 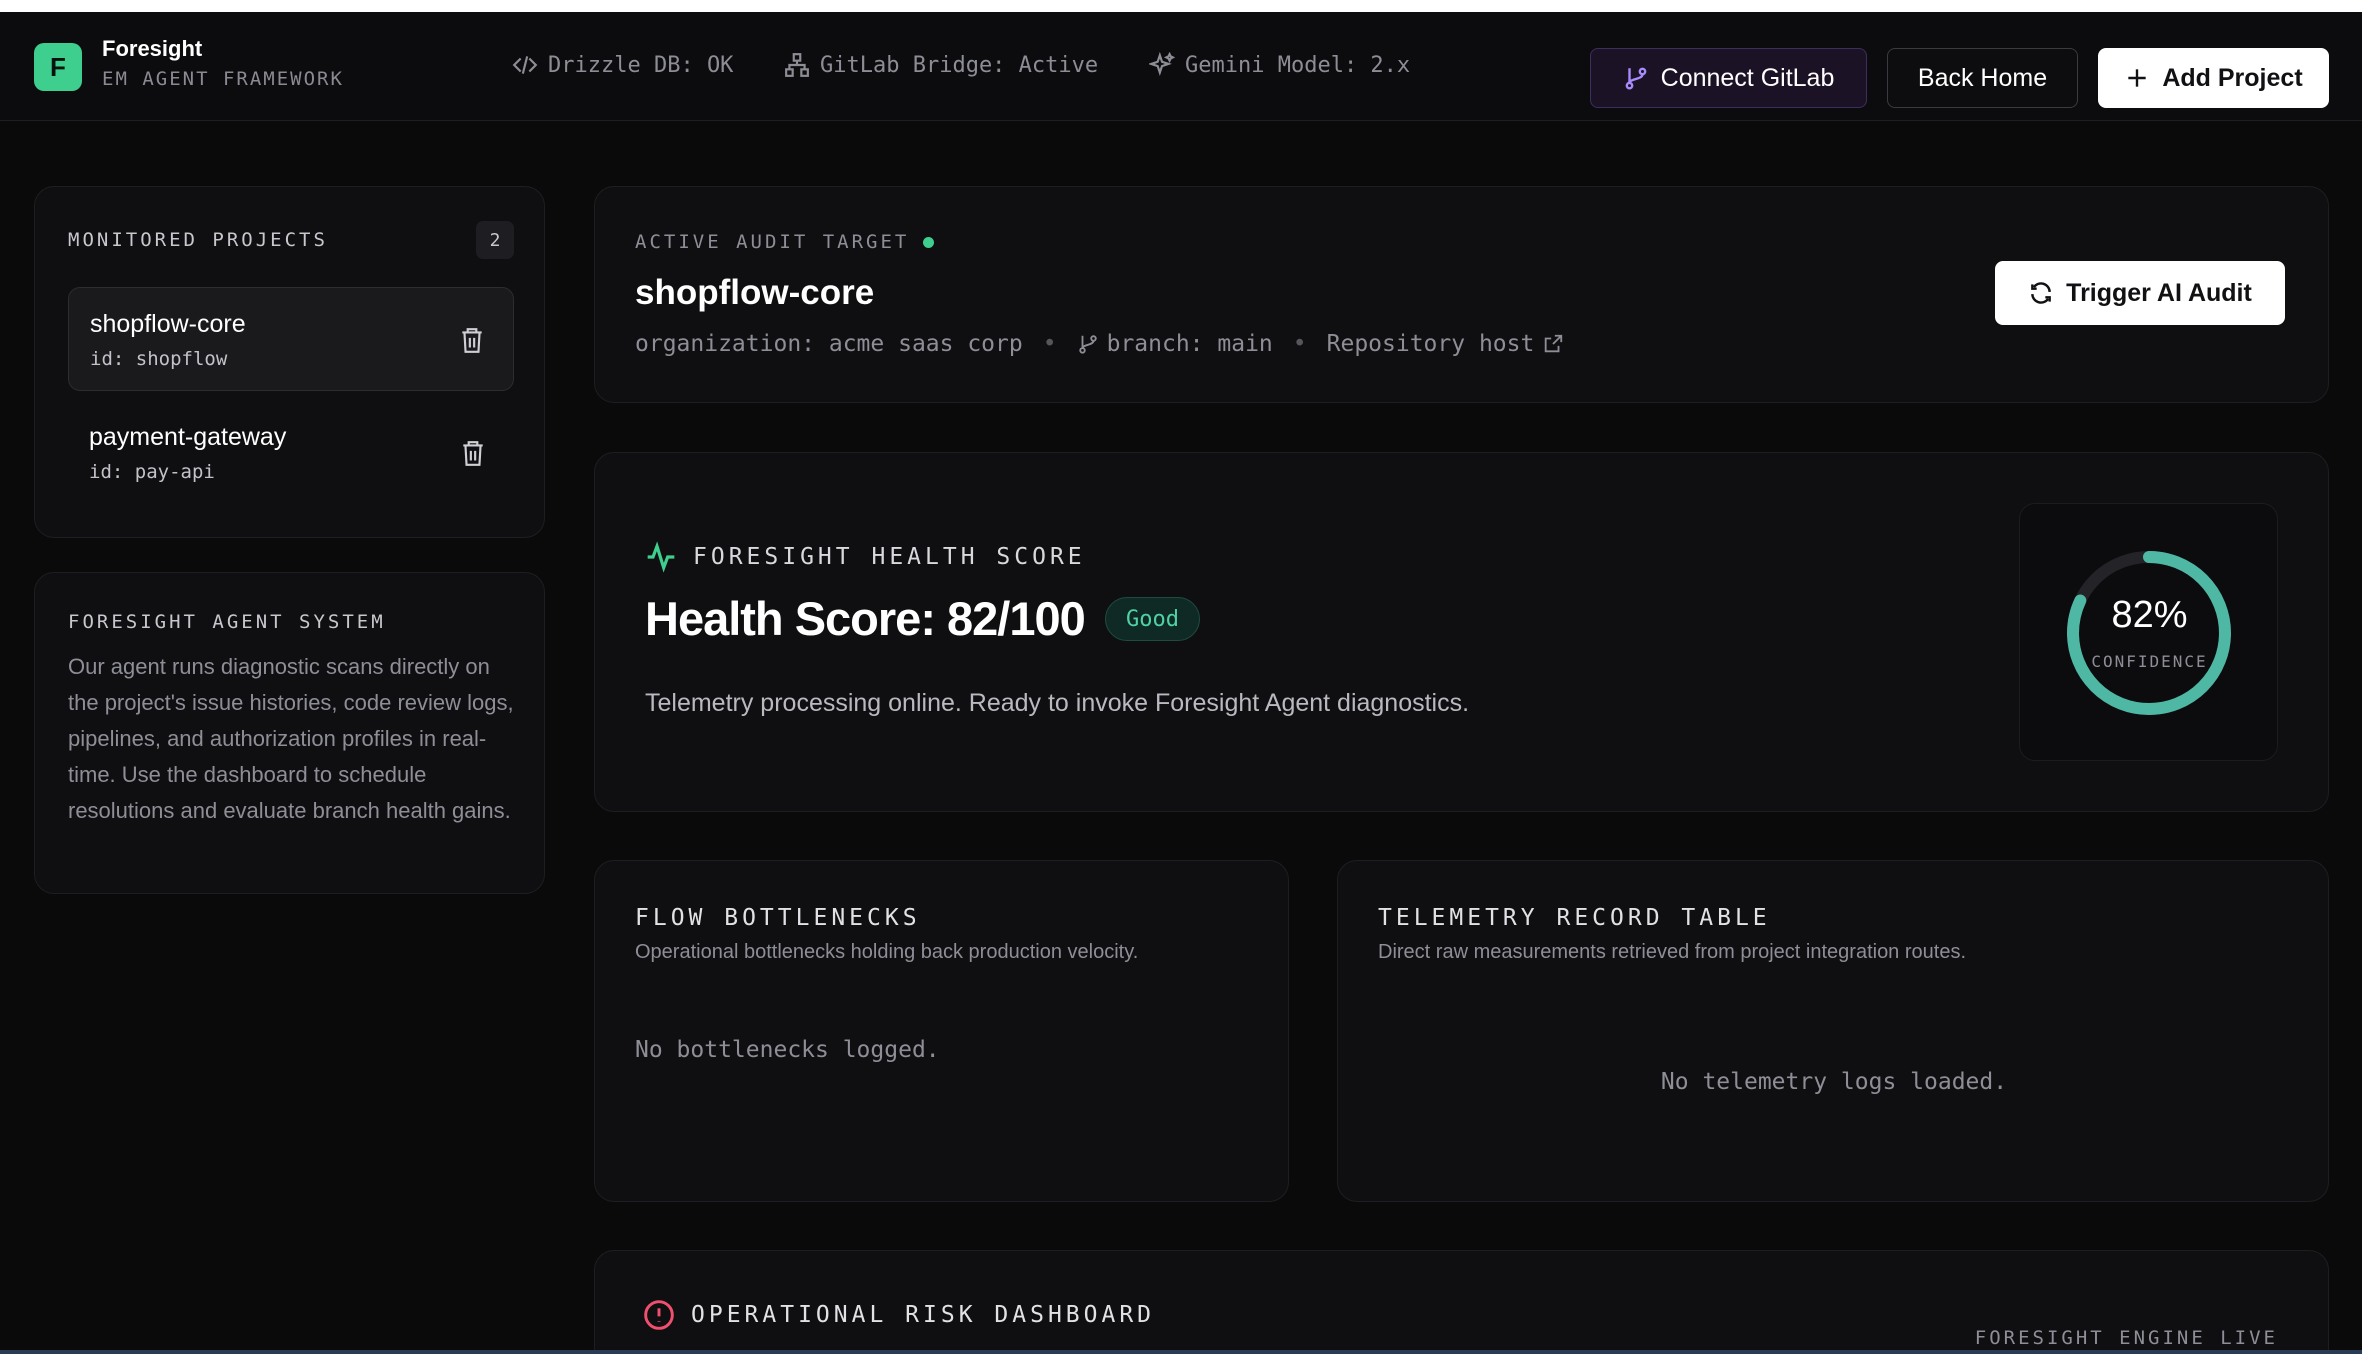 What do you see at coordinates (152, 472) in the screenshot?
I see `project-id: id: pay-api` at bounding box center [152, 472].